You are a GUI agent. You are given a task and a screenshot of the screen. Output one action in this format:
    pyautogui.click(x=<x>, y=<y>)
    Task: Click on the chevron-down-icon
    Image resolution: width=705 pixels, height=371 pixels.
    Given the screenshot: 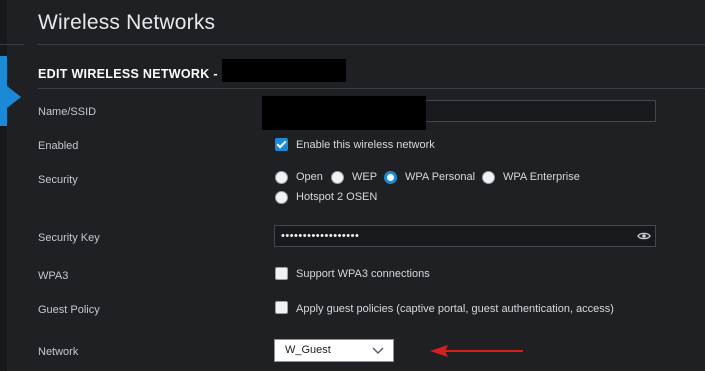 What is the action you would take?
    pyautogui.click(x=378, y=350)
    